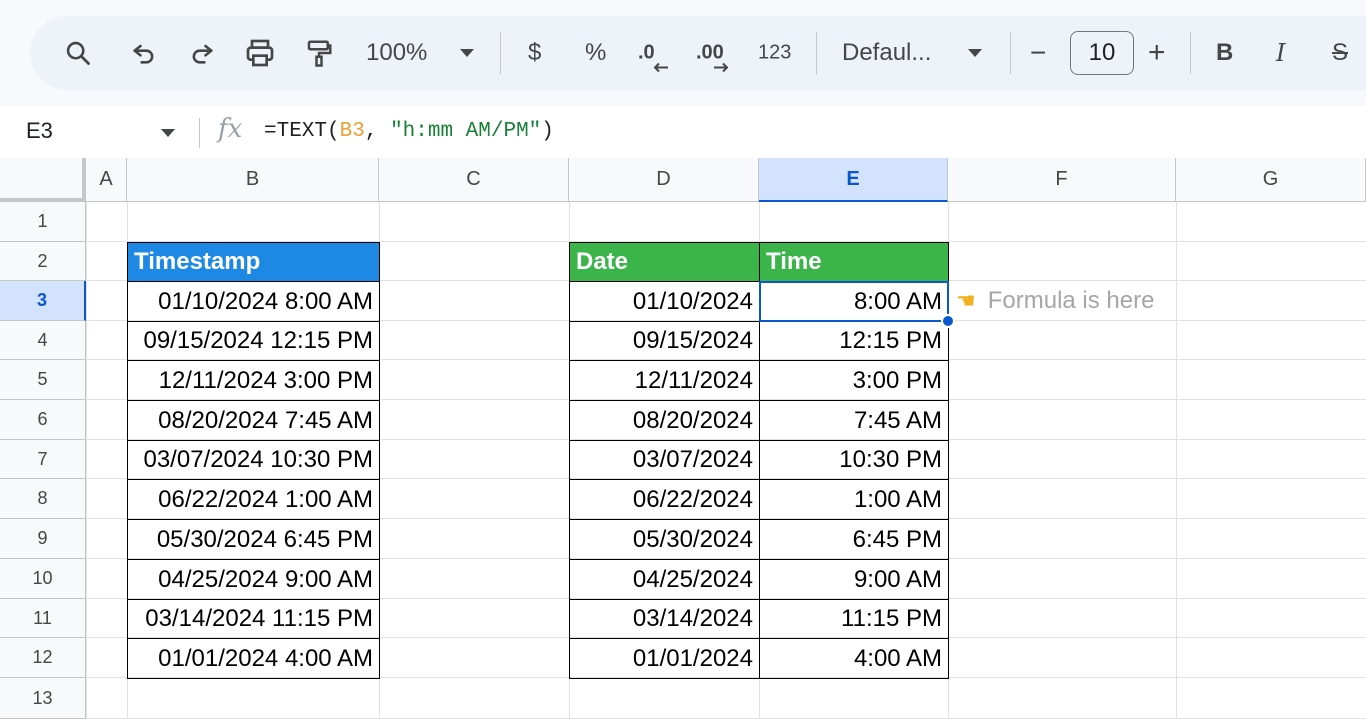 This screenshot has height=719, width=1366. What do you see at coordinates (854, 420) in the screenshot?
I see `time-cell: 7:45 AM` at bounding box center [854, 420].